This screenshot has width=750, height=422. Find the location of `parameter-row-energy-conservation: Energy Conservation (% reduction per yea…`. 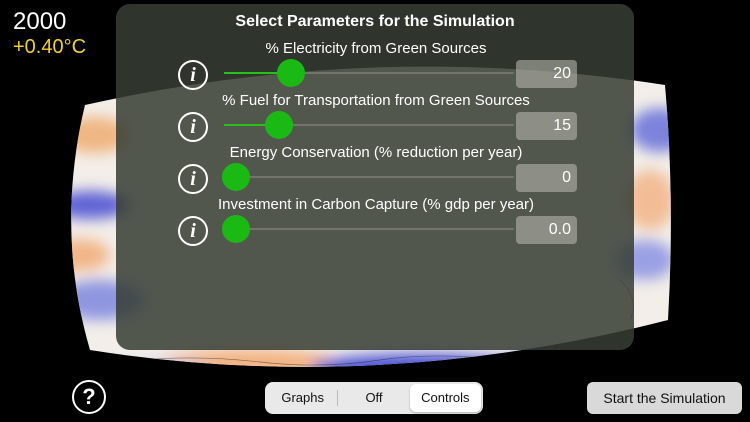

parameter-row-energy-conservation: Energy Conservation (% reduction per yea… is located at coordinates (375, 170).